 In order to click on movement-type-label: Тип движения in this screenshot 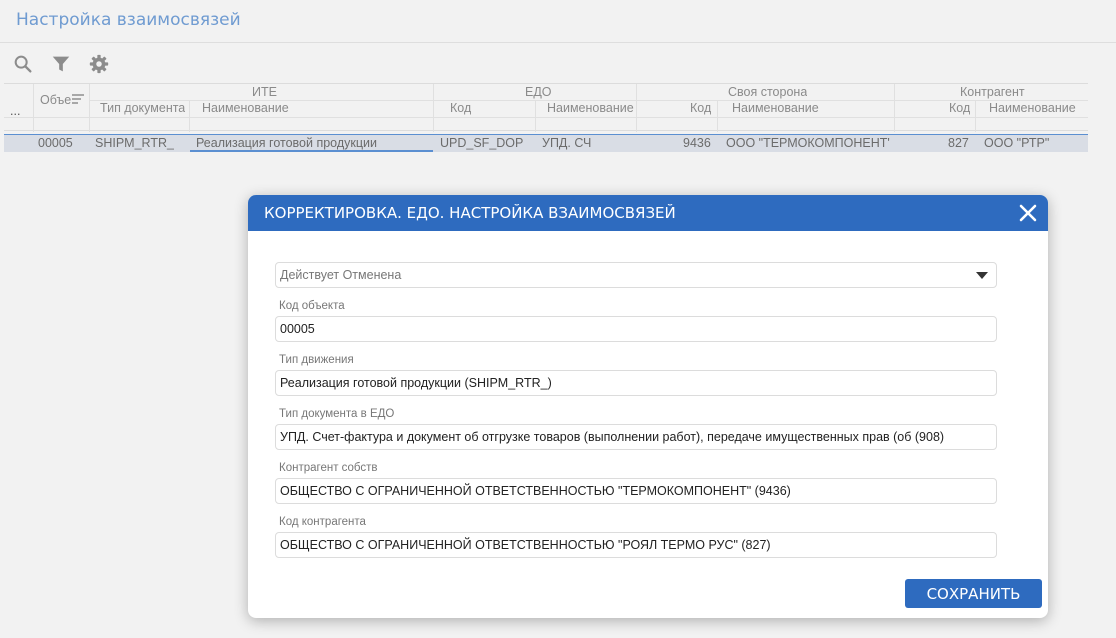, I will do `click(316, 360)`.